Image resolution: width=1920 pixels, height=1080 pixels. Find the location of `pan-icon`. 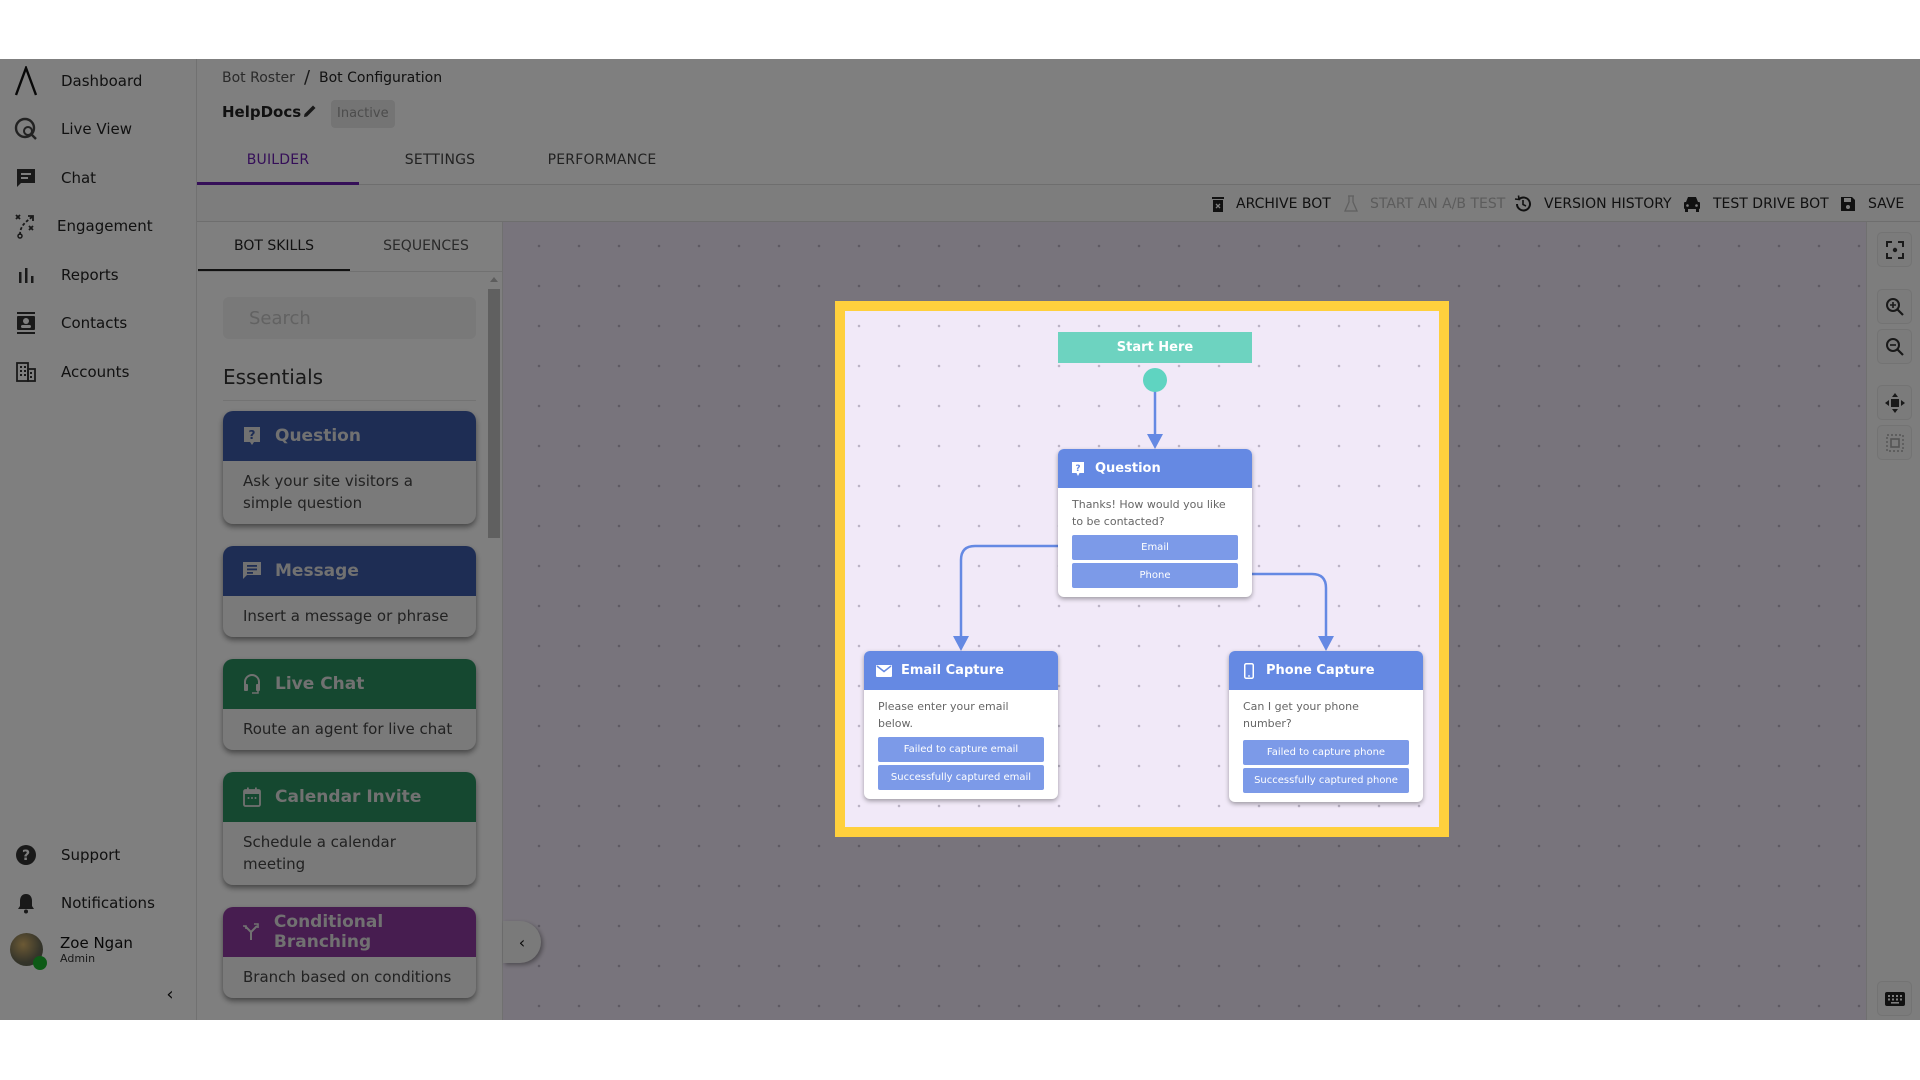

pan-icon is located at coordinates (1894, 402).